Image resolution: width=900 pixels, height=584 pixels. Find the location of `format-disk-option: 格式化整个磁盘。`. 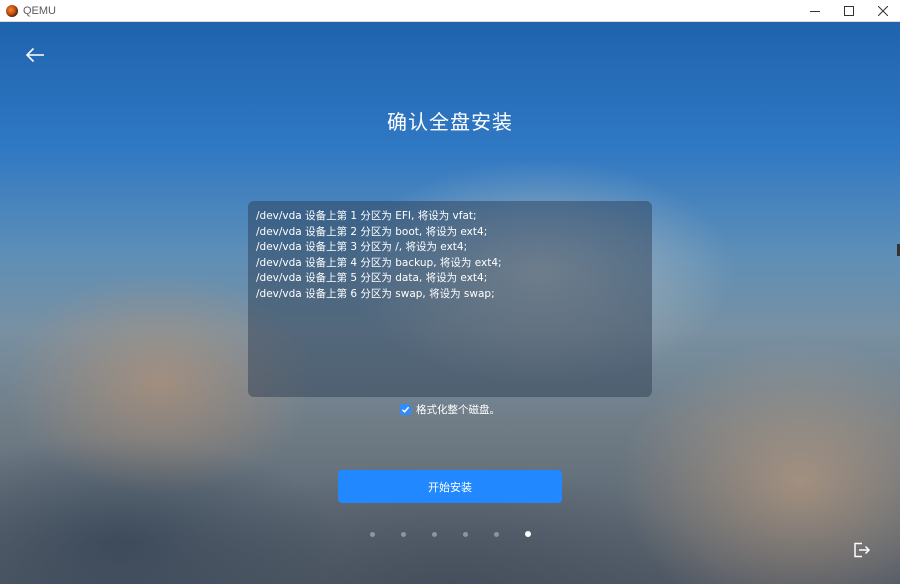

format-disk-option: 格式化整个磁盘。 is located at coordinates (450, 409).